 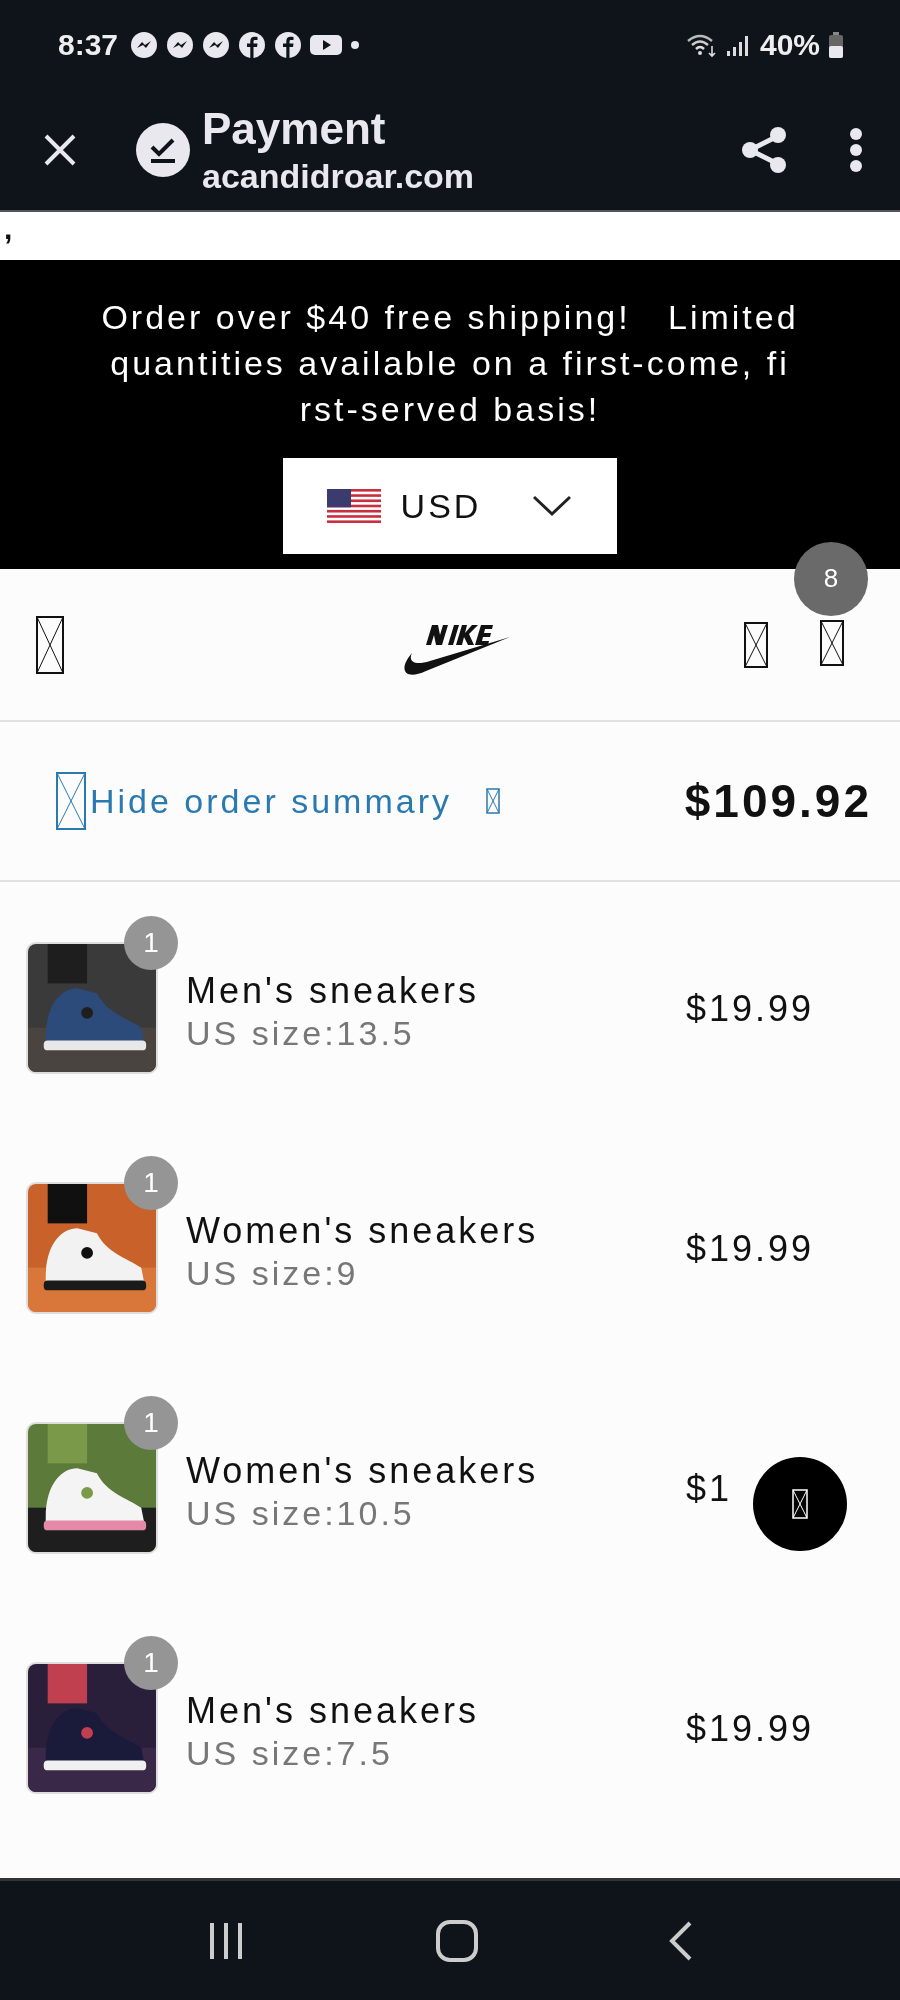 I want to click on battery-percent: 40%, so click(x=789, y=44).